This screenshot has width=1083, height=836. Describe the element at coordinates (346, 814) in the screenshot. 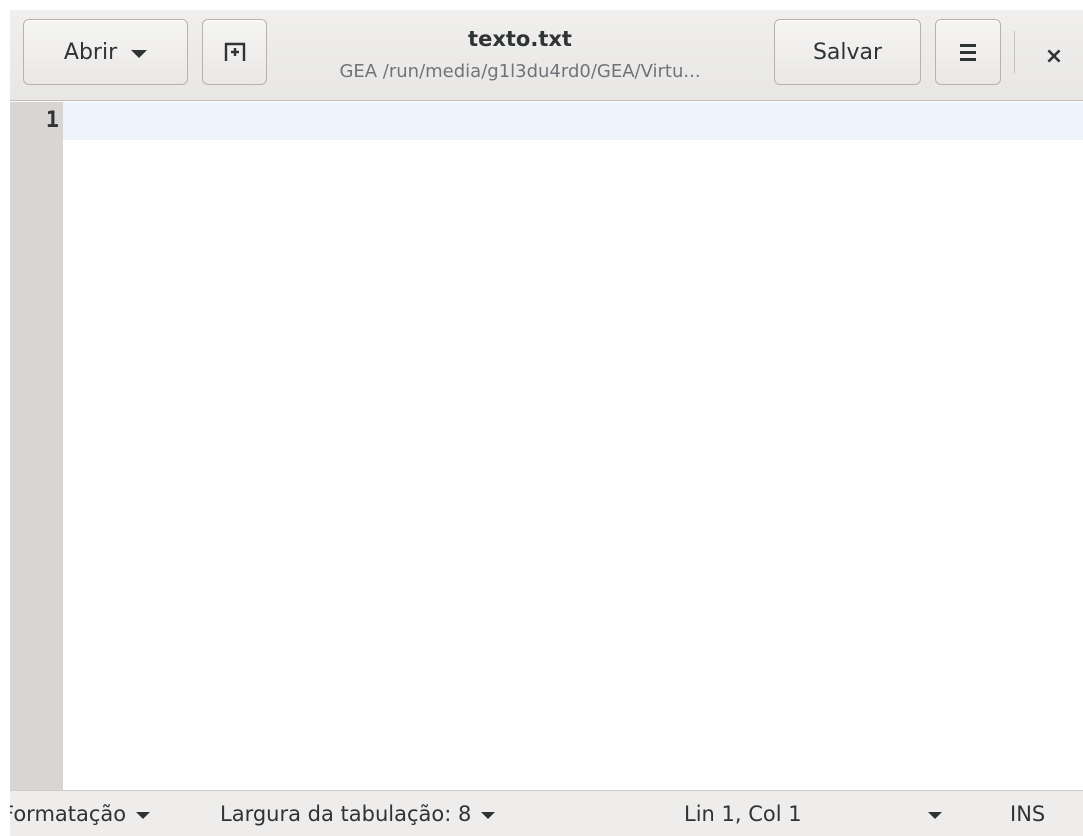

I see `tab-width-label: Largura da tabulação: 8` at that location.